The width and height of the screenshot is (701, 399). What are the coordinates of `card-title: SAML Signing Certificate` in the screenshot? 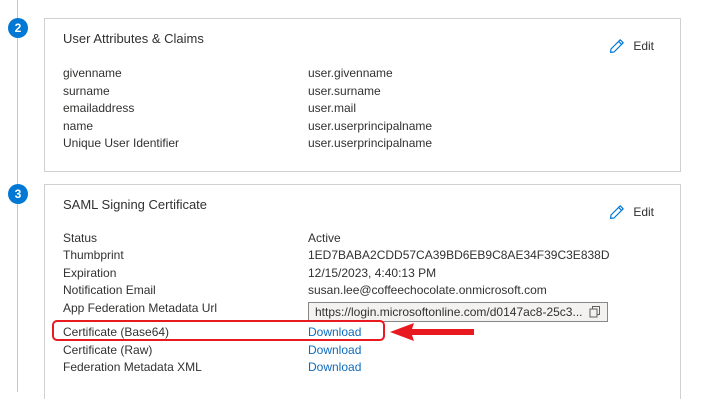 It's located at (135, 204).